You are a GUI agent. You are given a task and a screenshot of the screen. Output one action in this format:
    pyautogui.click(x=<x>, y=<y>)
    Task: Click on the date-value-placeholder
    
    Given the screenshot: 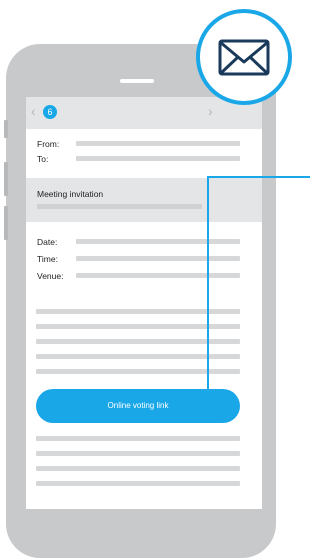 What is the action you would take?
    pyautogui.click(x=158, y=241)
    